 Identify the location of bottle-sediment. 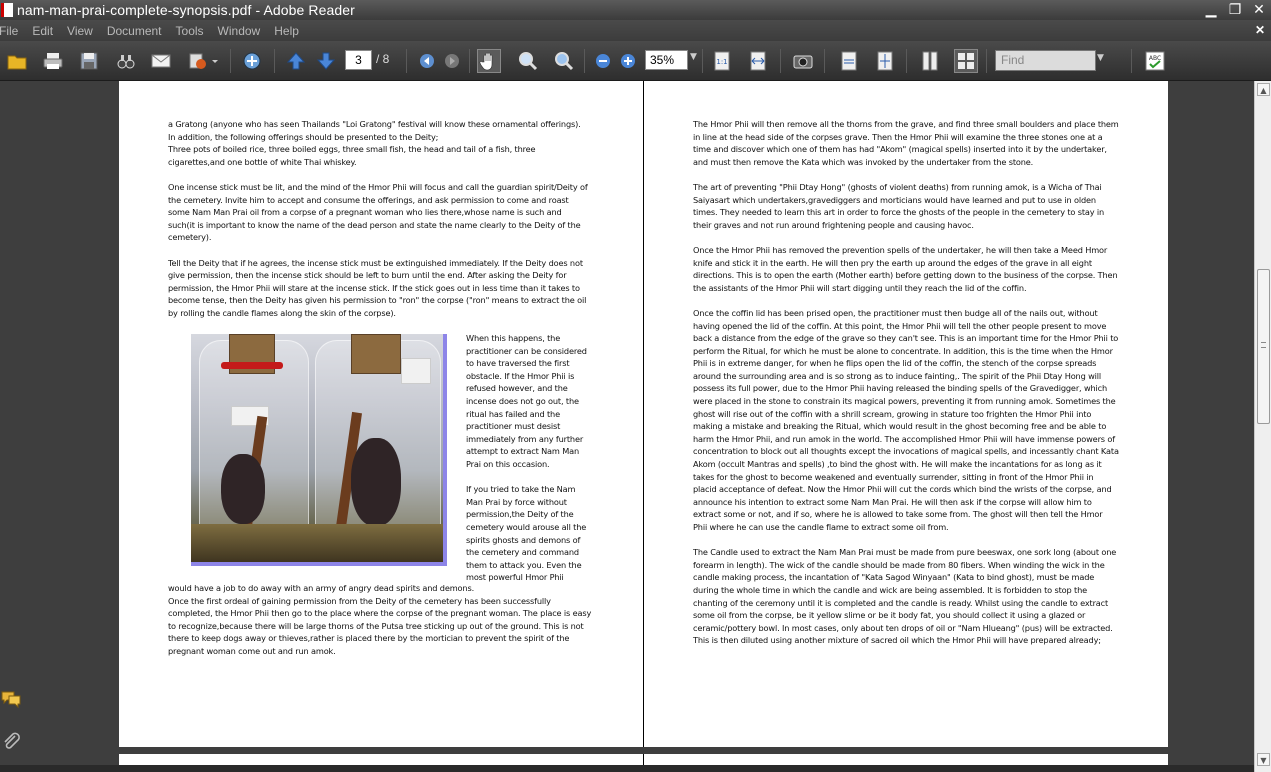
(317, 543).